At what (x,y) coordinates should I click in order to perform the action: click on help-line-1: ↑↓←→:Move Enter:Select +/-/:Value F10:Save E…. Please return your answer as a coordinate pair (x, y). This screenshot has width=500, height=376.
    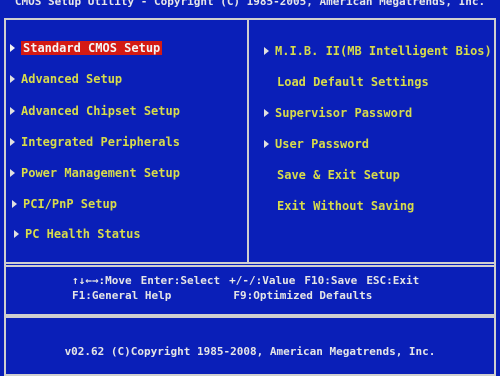
    Looking at the image, I should click on (250, 281).